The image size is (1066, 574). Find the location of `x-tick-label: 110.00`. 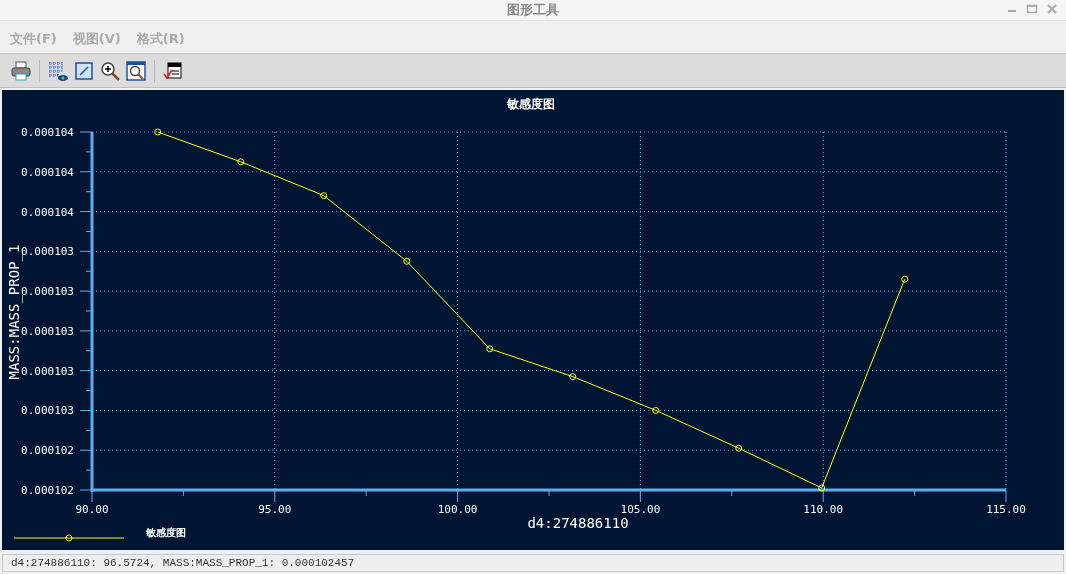

x-tick-label: 110.00 is located at coordinates (823, 509).